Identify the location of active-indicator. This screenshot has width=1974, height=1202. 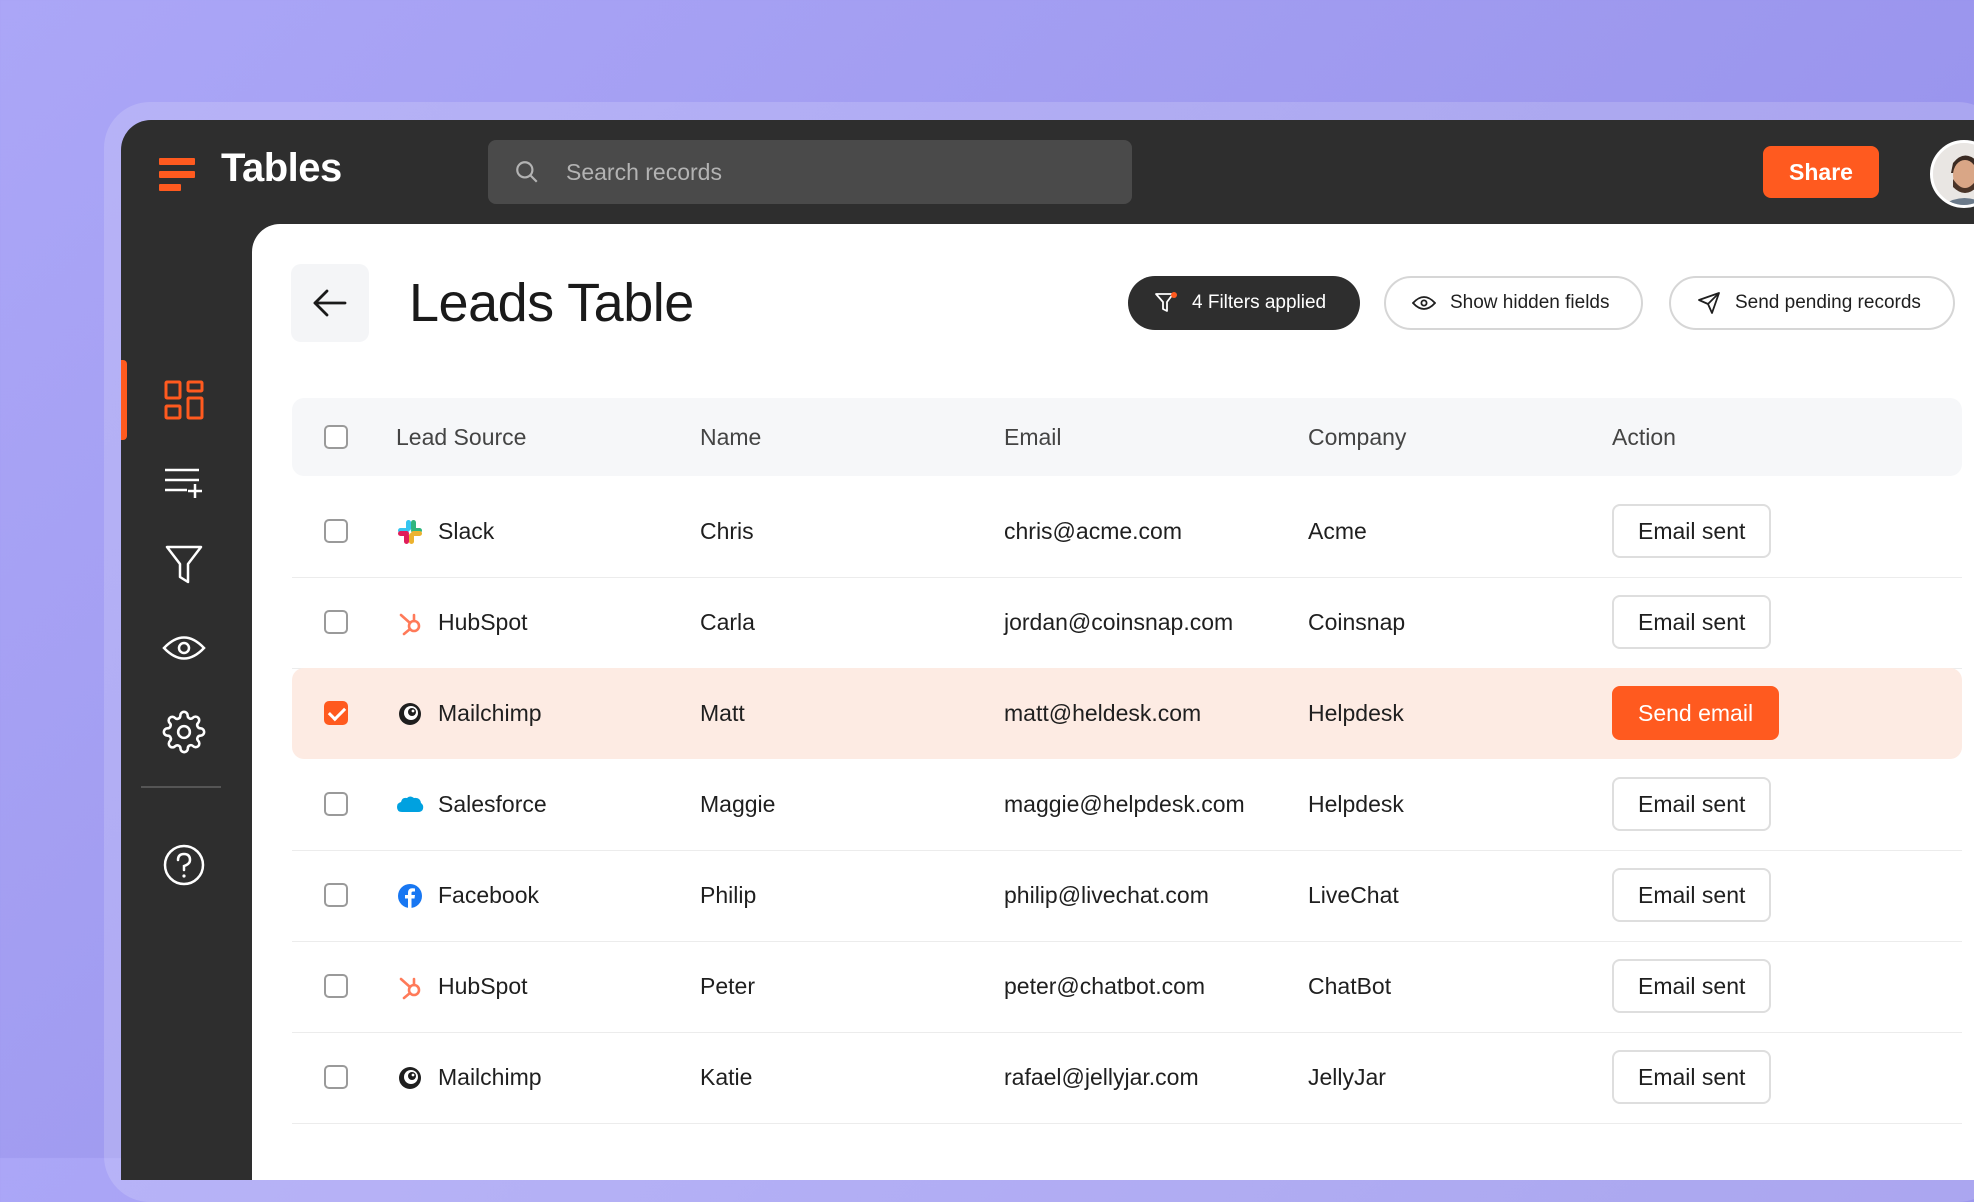
(124, 400).